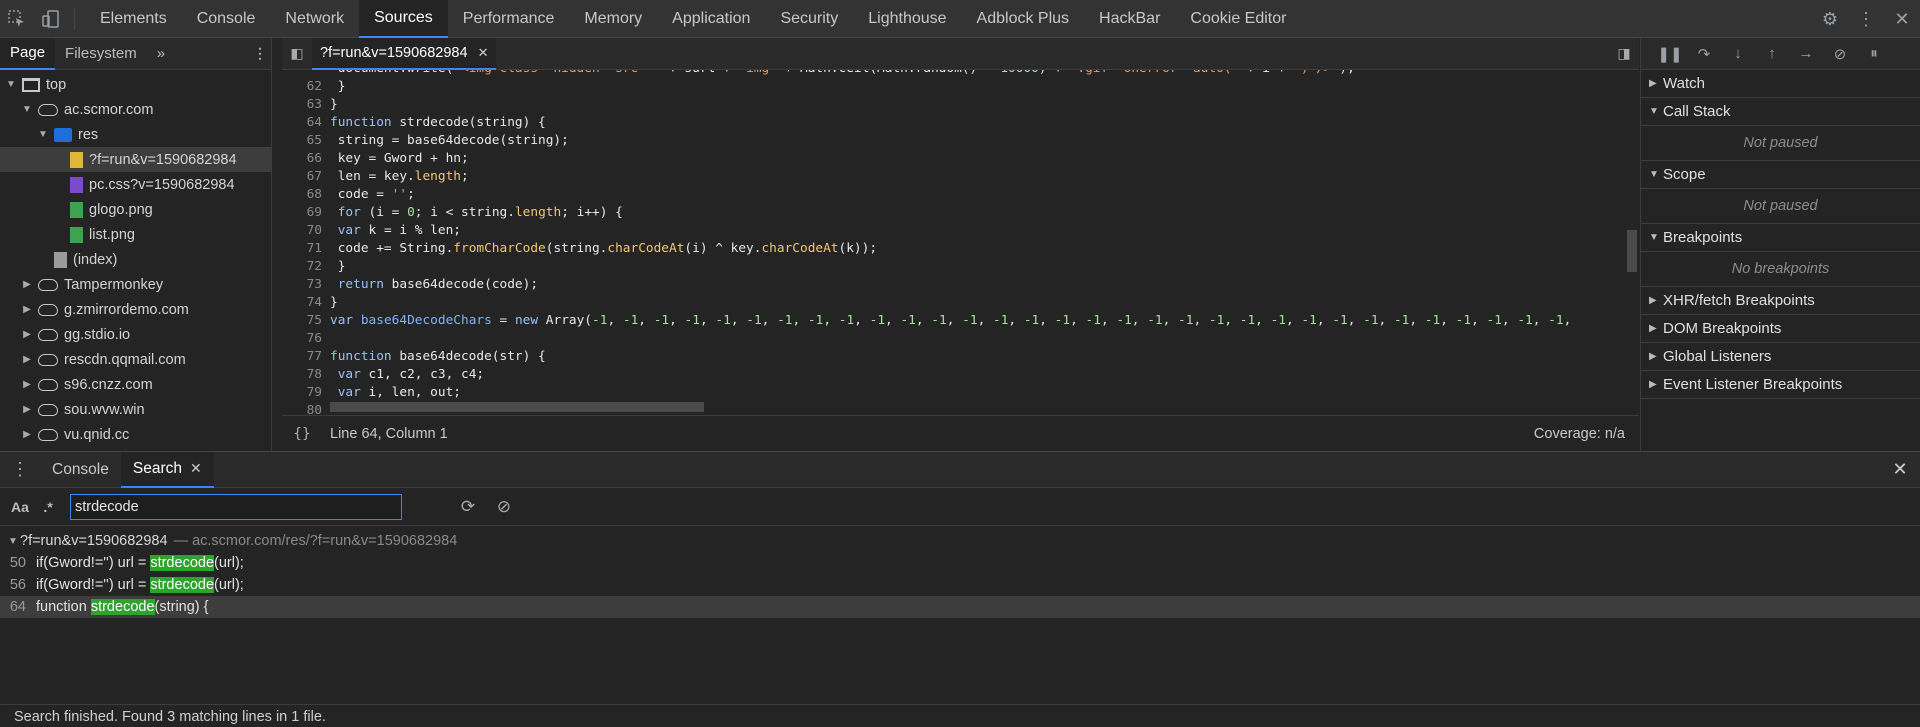  I want to click on toggle-navigator-icon: ◧, so click(297, 53).